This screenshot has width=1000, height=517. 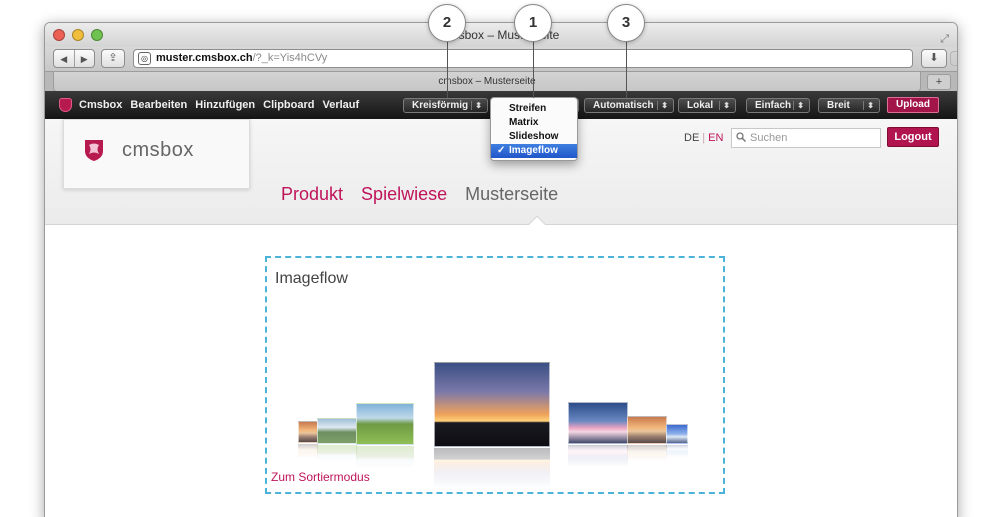 I want to click on cms-menu-hinzufuegen: Hinzufügen, so click(x=225, y=105).